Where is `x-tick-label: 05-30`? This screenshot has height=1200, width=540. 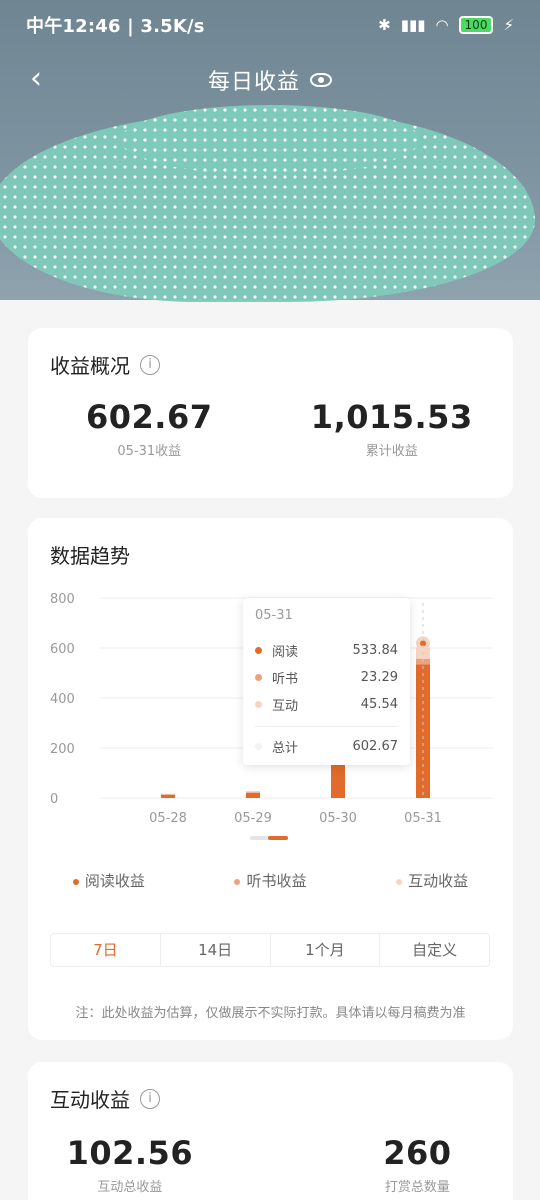
x-tick-label: 05-30 is located at coordinates (338, 818).